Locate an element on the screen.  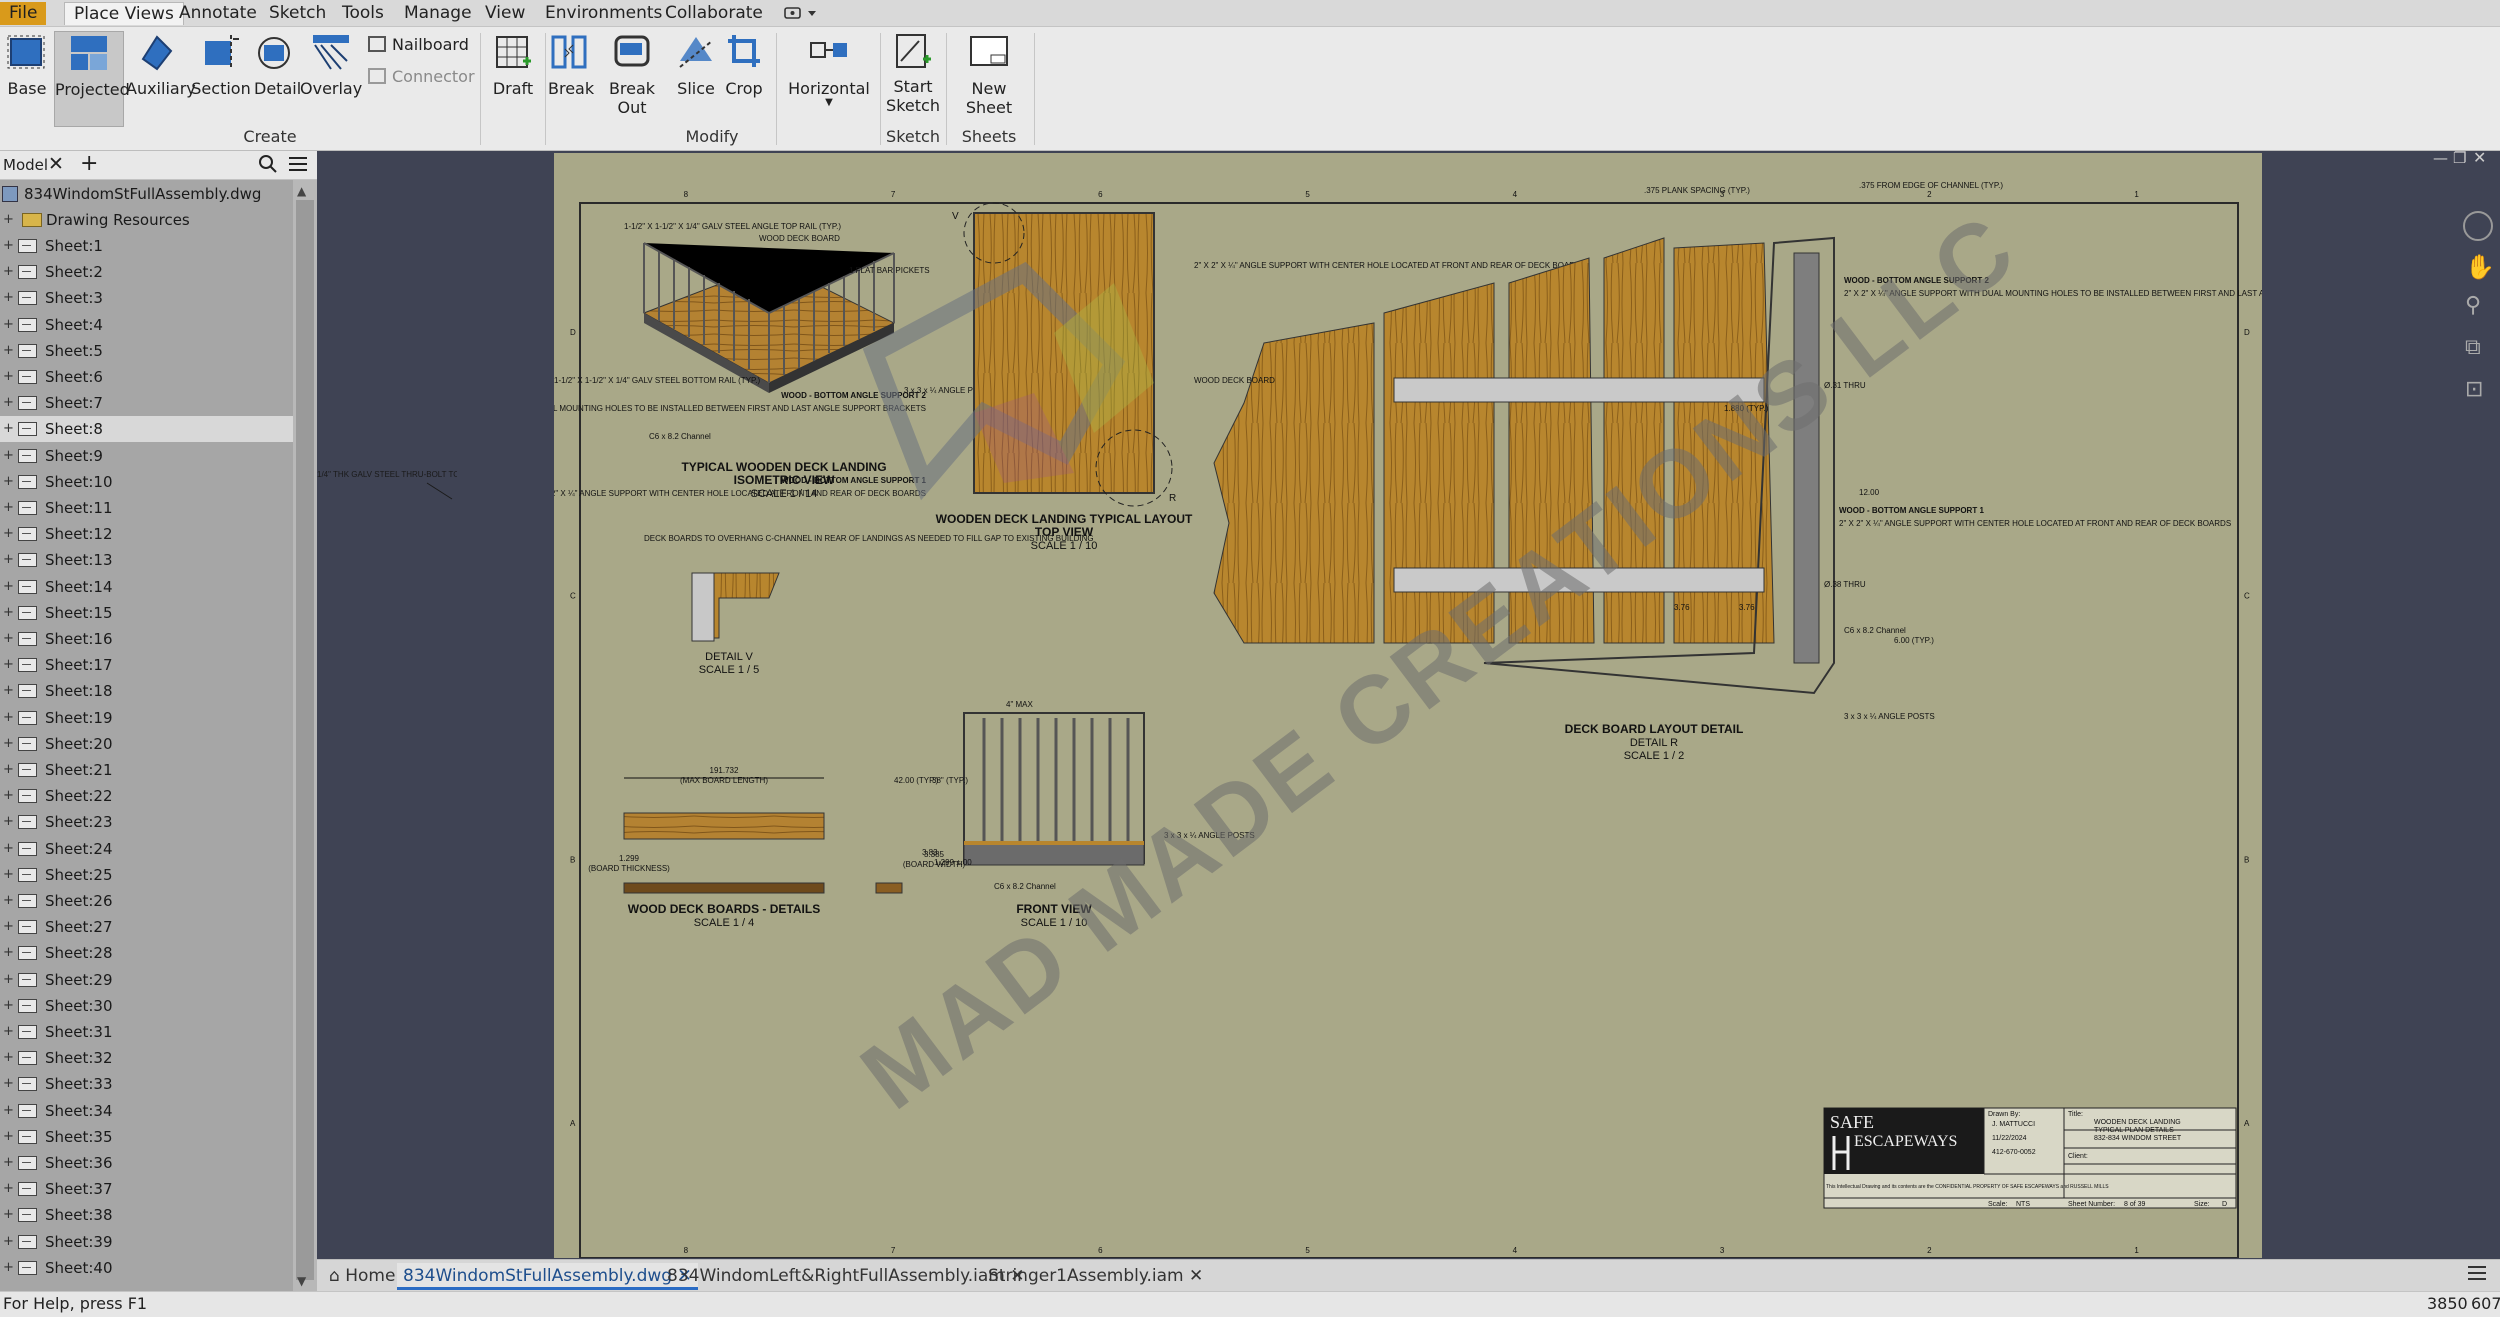
detail-view-button: Detail is located at coordinates (277, 79).